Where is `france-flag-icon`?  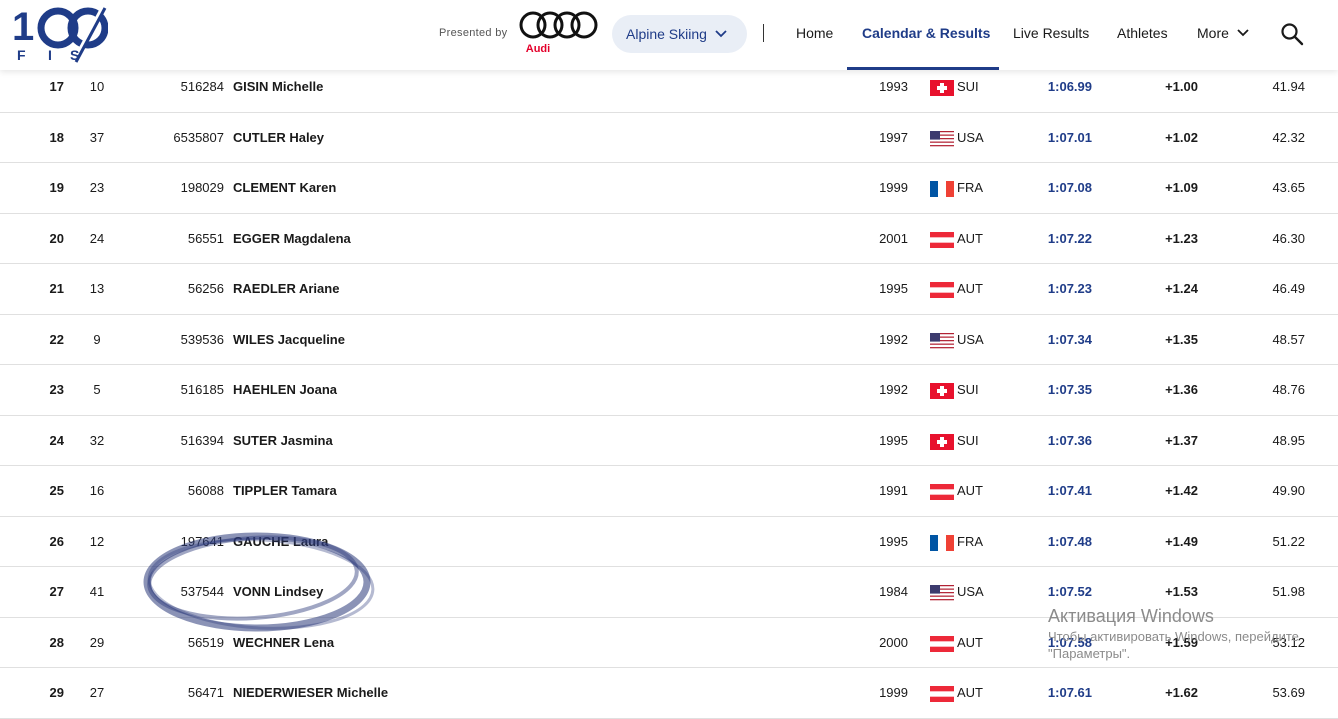
france-flag-icon is located at coordinates (942, 189).